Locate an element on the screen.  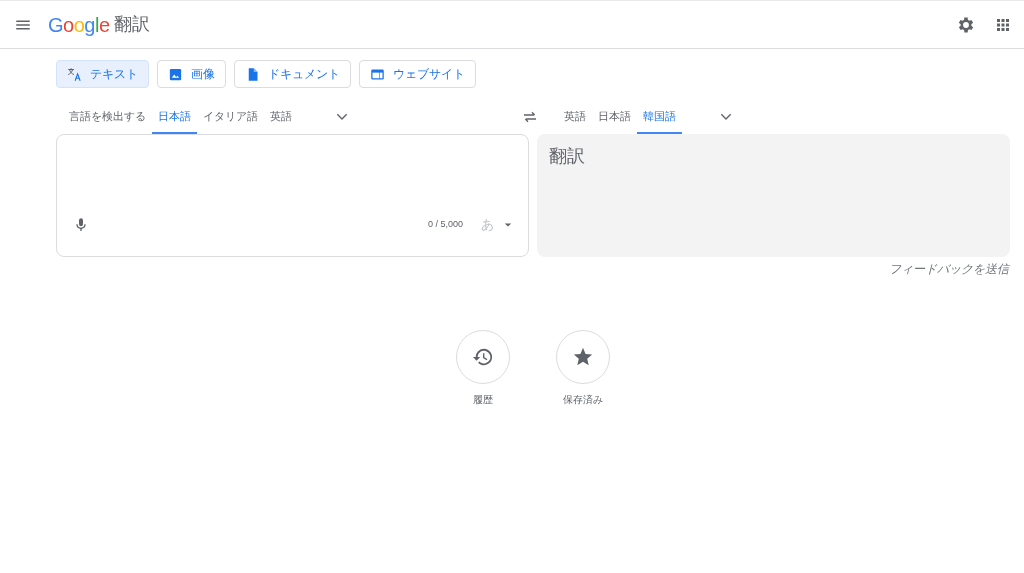
history-button is located at coordinates (483, 356).